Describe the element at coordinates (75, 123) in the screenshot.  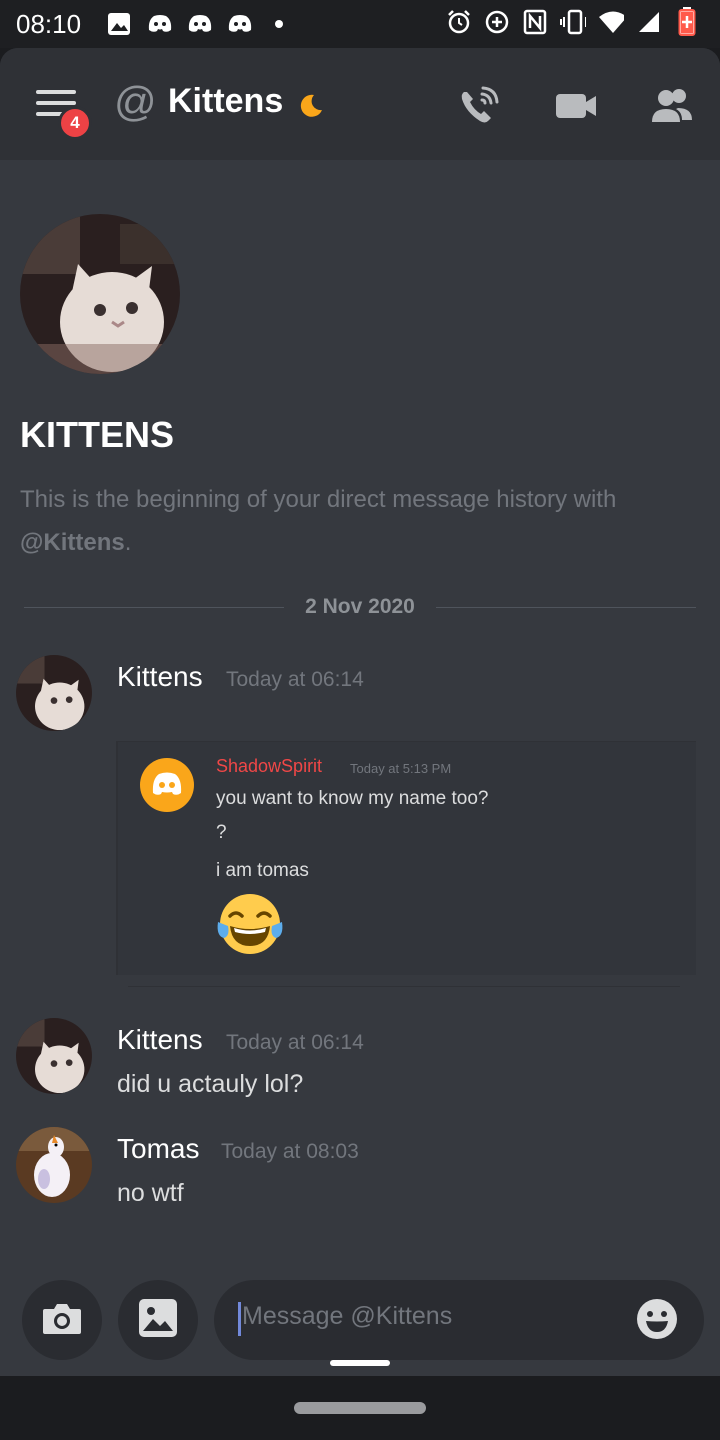
I see `notification-badge: 4` at that location.